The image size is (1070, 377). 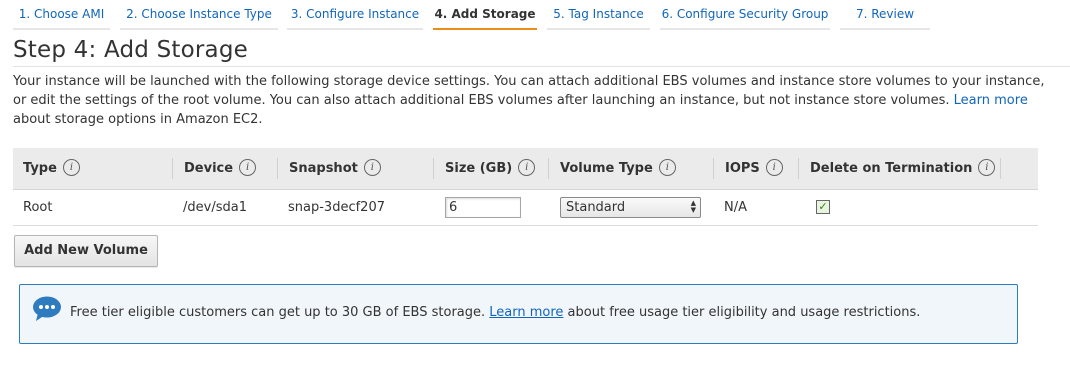 I want to click on header-label: Device, so click(x=209, y=168).